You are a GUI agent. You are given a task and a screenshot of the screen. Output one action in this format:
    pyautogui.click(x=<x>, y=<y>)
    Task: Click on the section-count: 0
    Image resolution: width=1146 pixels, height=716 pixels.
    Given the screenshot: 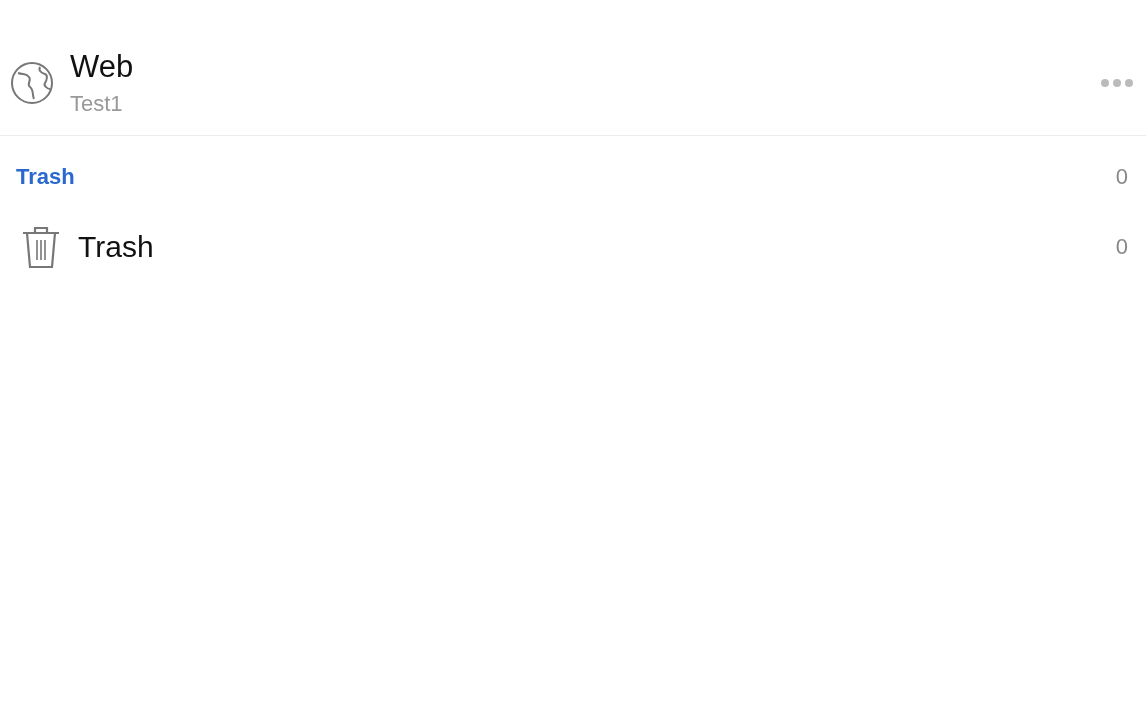 What is the action you would take?
    pyautogui.click(x=1121, y=177)
    